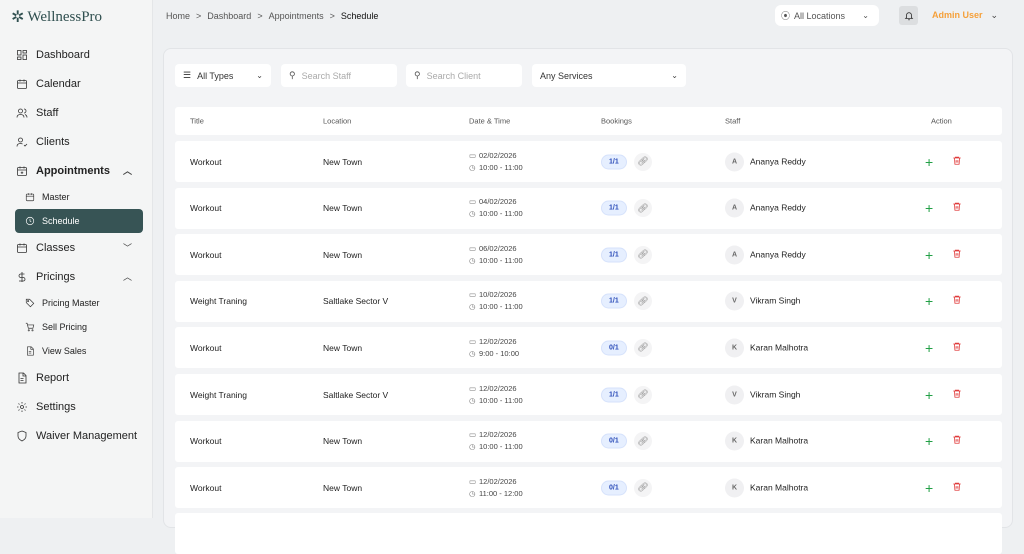 The image size is (1024, 554). I want to click on staff-icon, so click(22, 113).